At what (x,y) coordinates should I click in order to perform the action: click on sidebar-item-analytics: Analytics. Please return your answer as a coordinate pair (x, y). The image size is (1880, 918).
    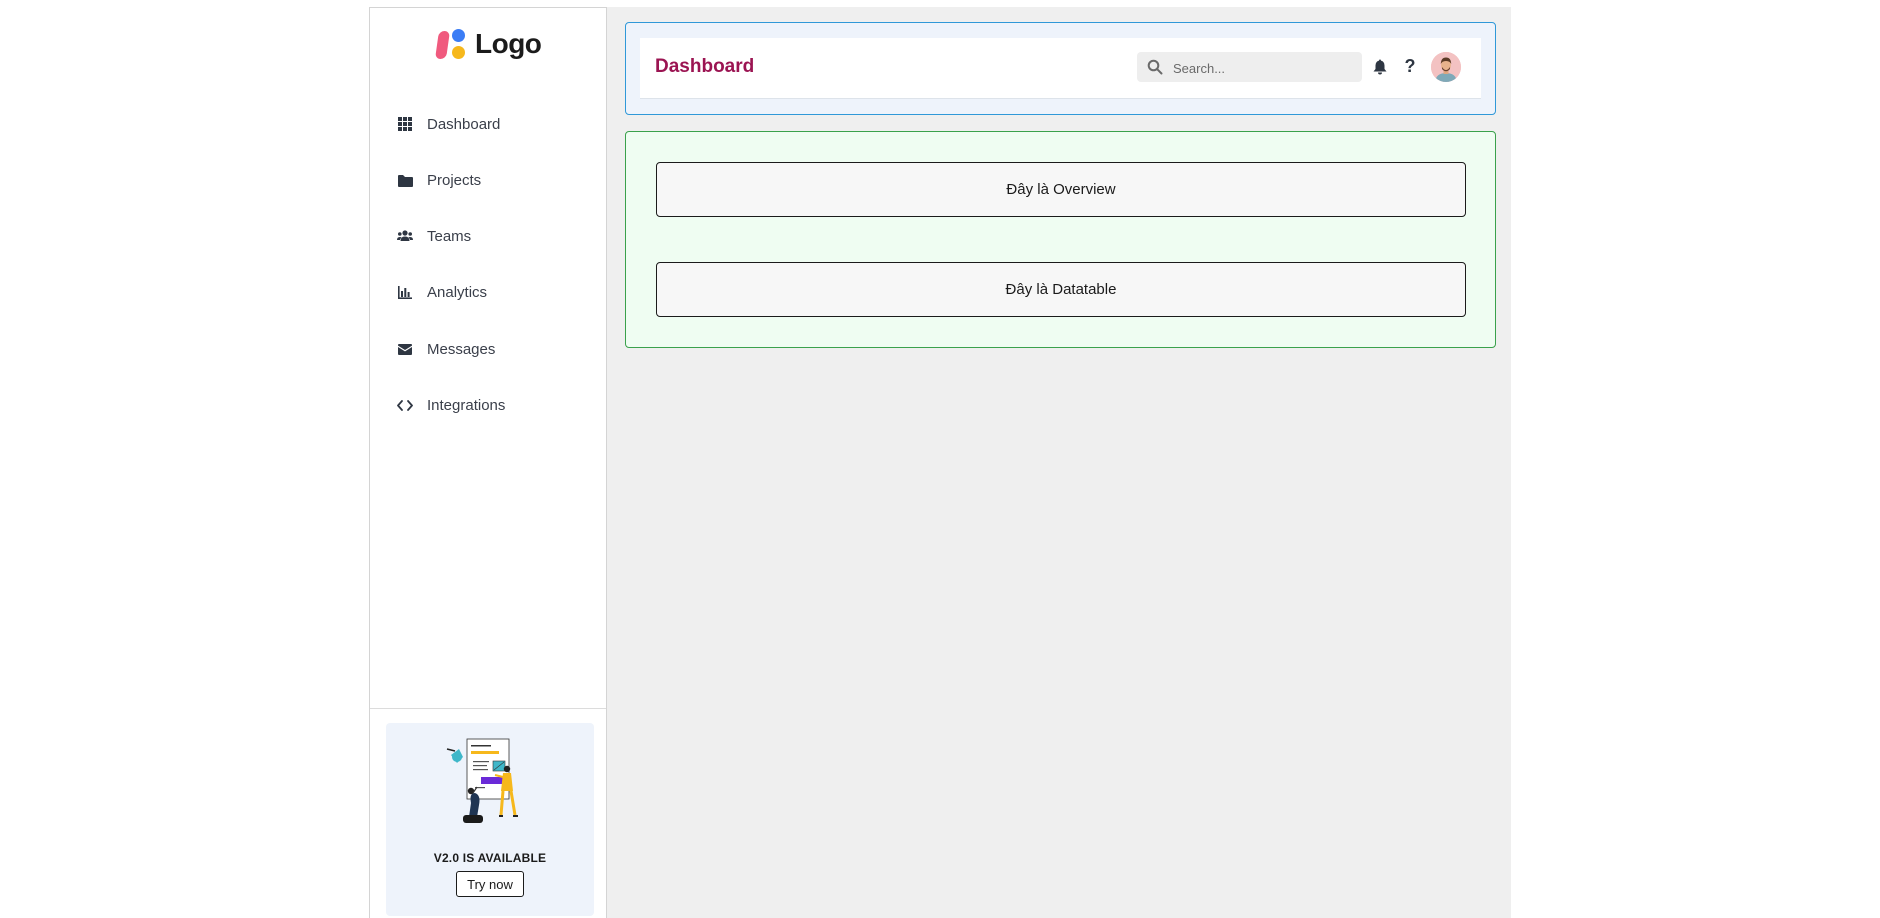
    Looking at the image, I should click on (488, 292).